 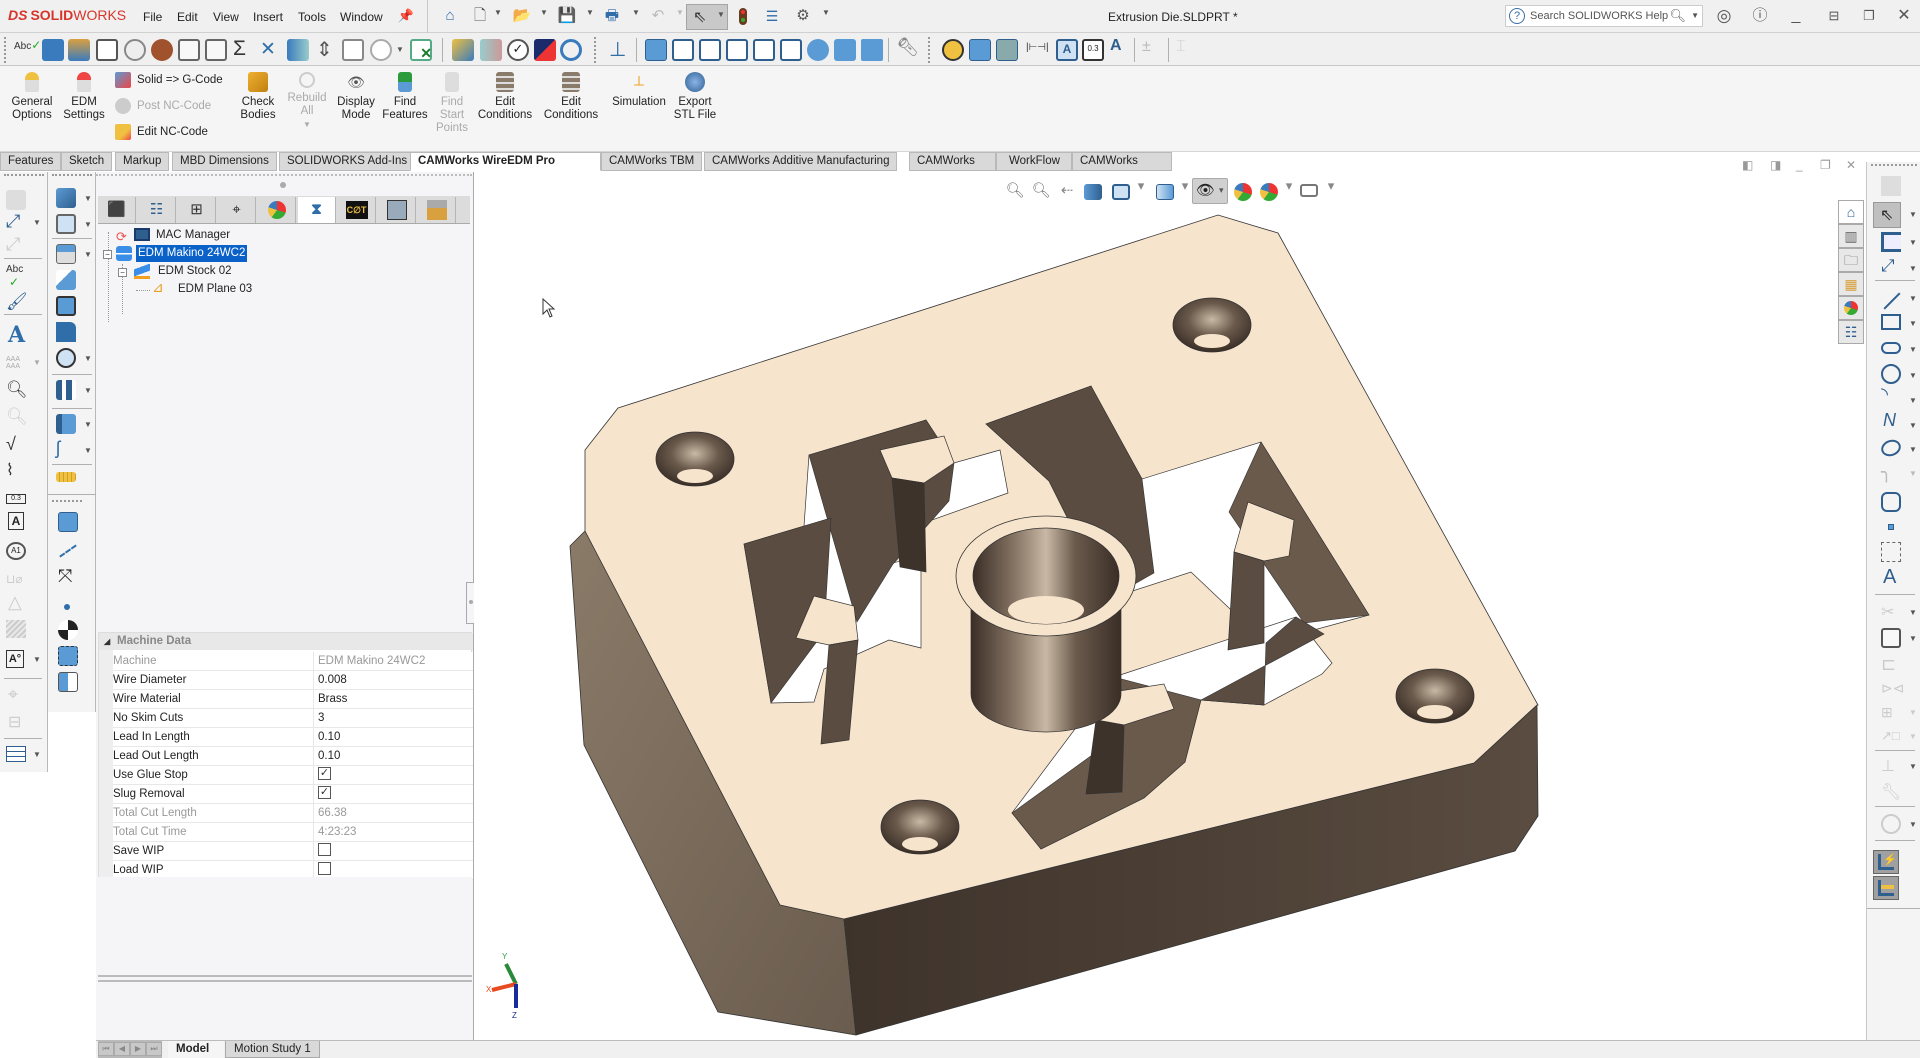 What do you see at coordinates (571, 50) in the screenshot?
I see `symmetry-icon` at bounding box center [571, 50].